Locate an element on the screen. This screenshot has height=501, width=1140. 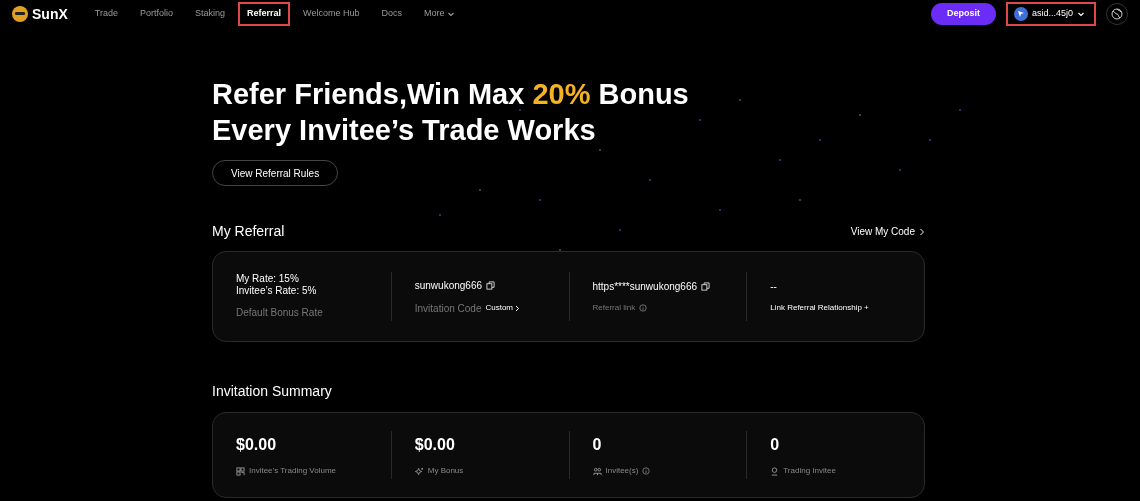
hero-subtitle: Every Invitee’s Trade Works is located at coordinates (404, 130).